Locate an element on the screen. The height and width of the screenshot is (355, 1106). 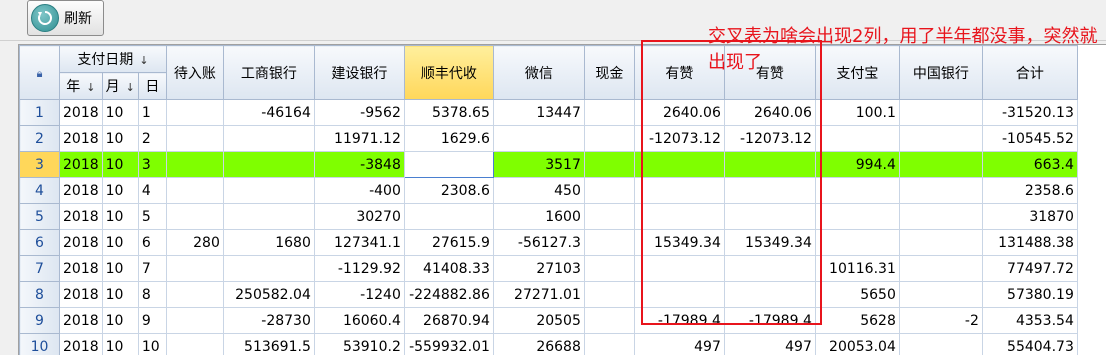
cell-youzan-1: 15349.34 is located at coordinates (679, 243).